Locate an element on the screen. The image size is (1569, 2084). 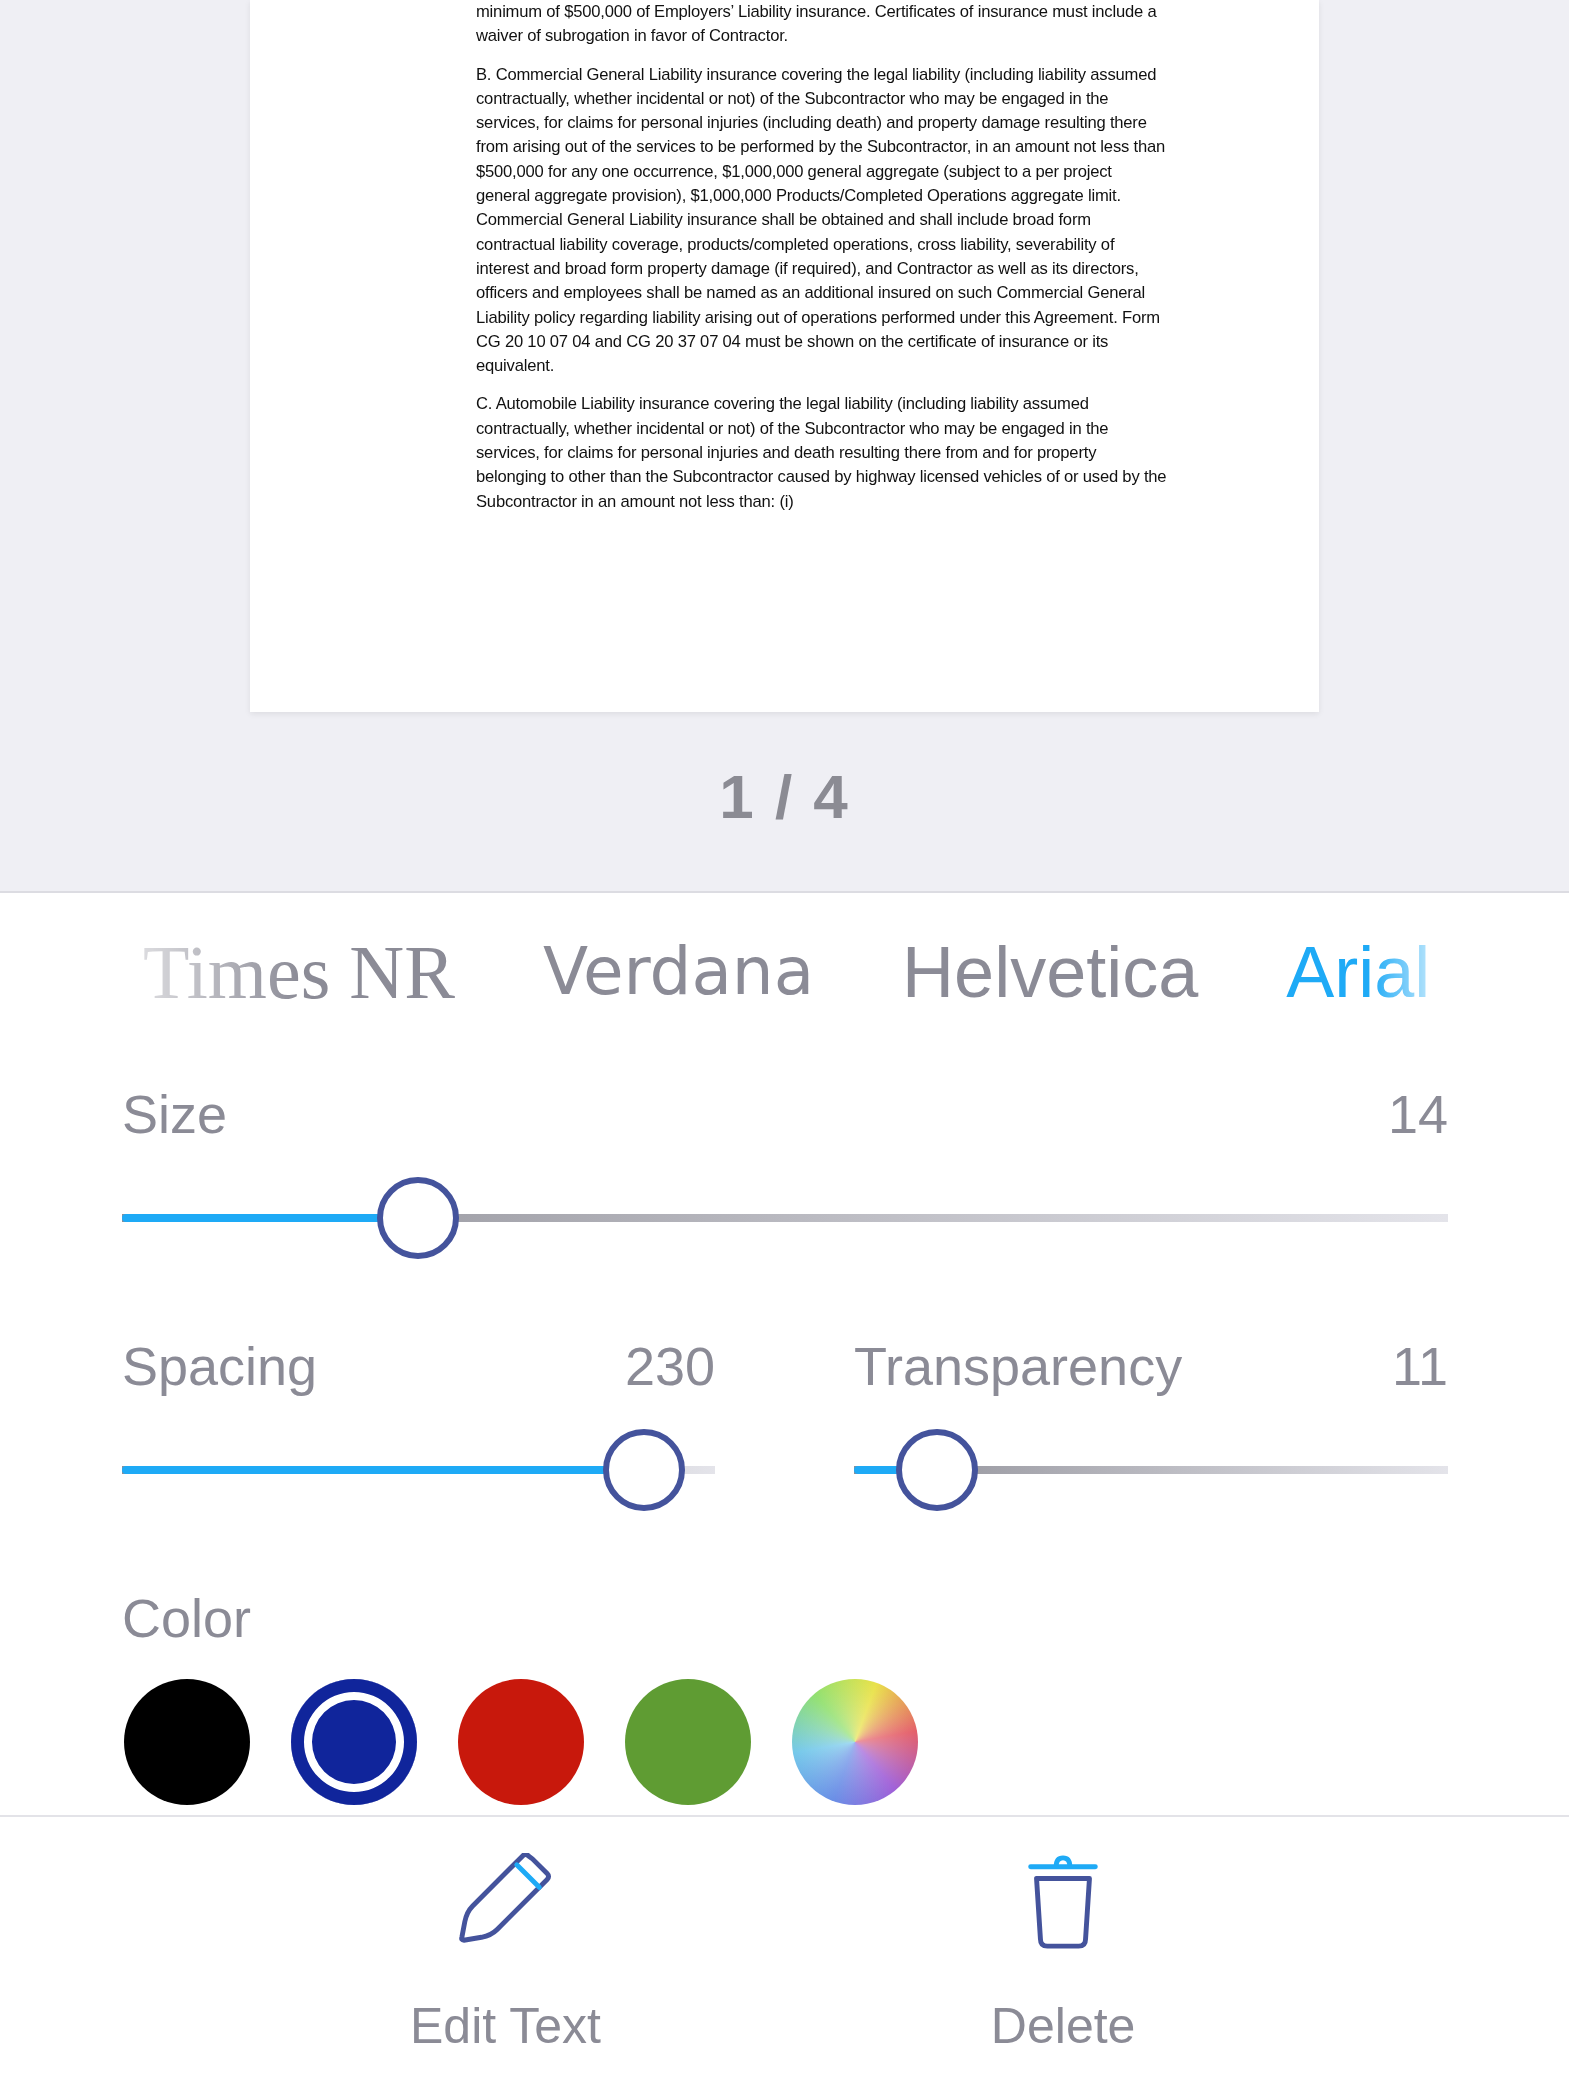
font-tab: Arial is located at coordinates (1358, 971).